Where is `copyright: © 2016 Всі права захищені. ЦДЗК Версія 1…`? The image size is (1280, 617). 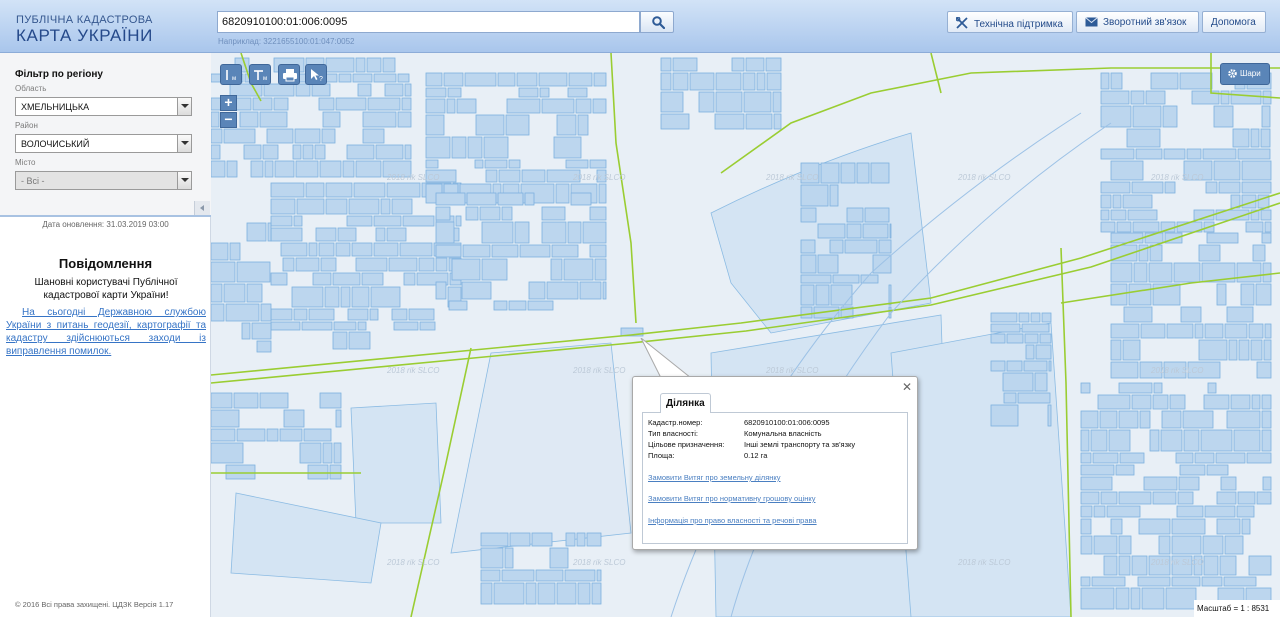 copyright: © 2016 Всі права захищені. ЦДЗК Версія 1… is located at coordinates (94, 604).